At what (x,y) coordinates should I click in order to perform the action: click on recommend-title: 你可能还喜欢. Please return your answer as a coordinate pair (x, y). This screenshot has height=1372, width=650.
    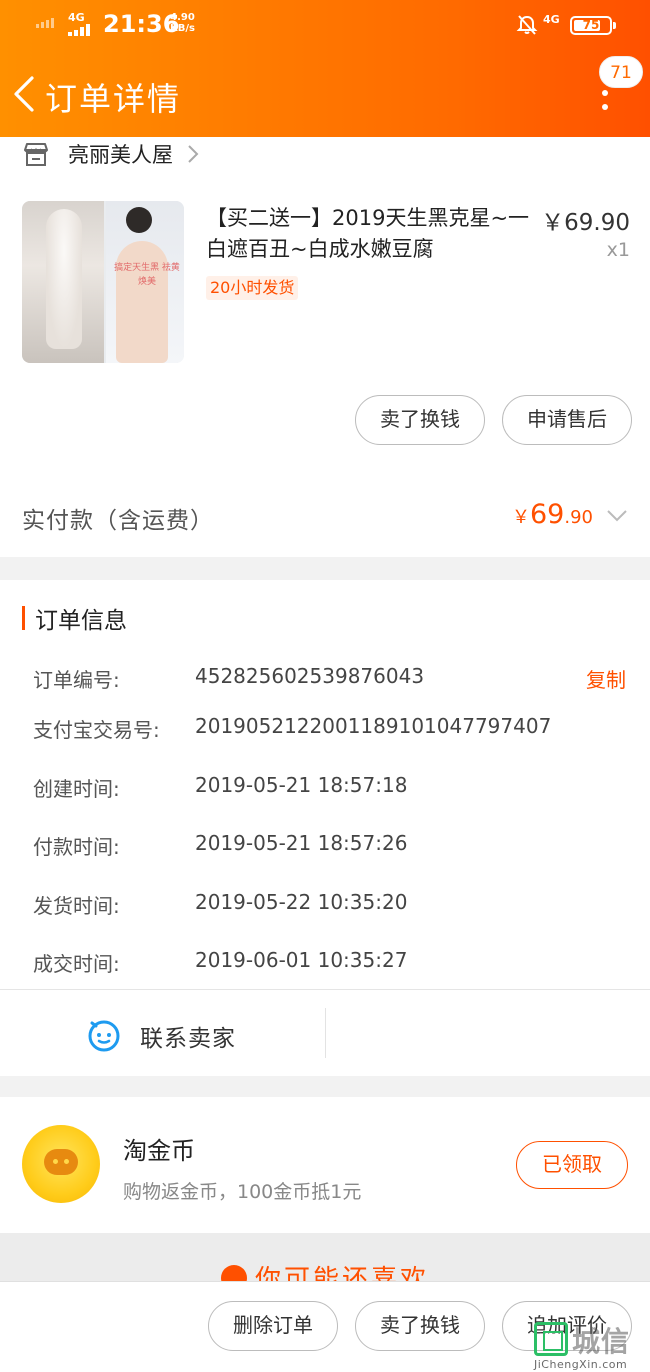
    Looking at the image, I should click on (325, 1270).